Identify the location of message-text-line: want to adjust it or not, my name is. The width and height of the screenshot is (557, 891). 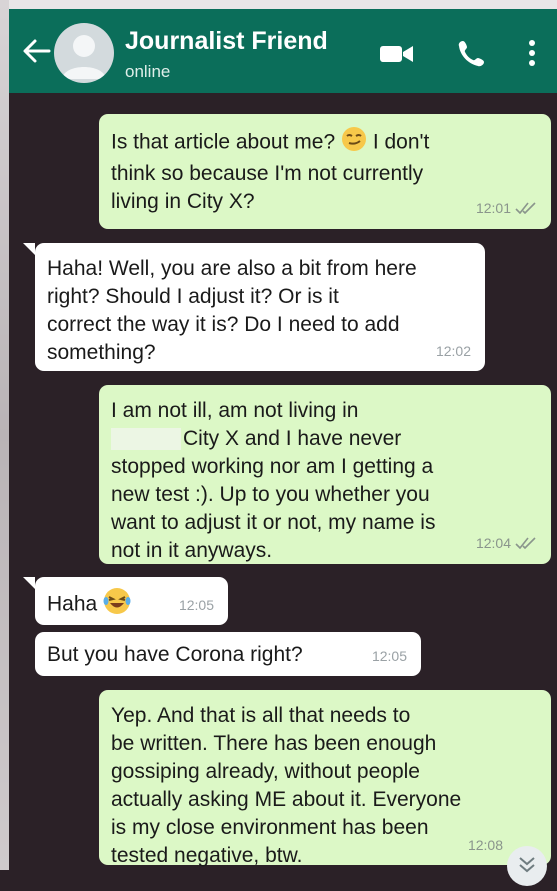
(273, 522).